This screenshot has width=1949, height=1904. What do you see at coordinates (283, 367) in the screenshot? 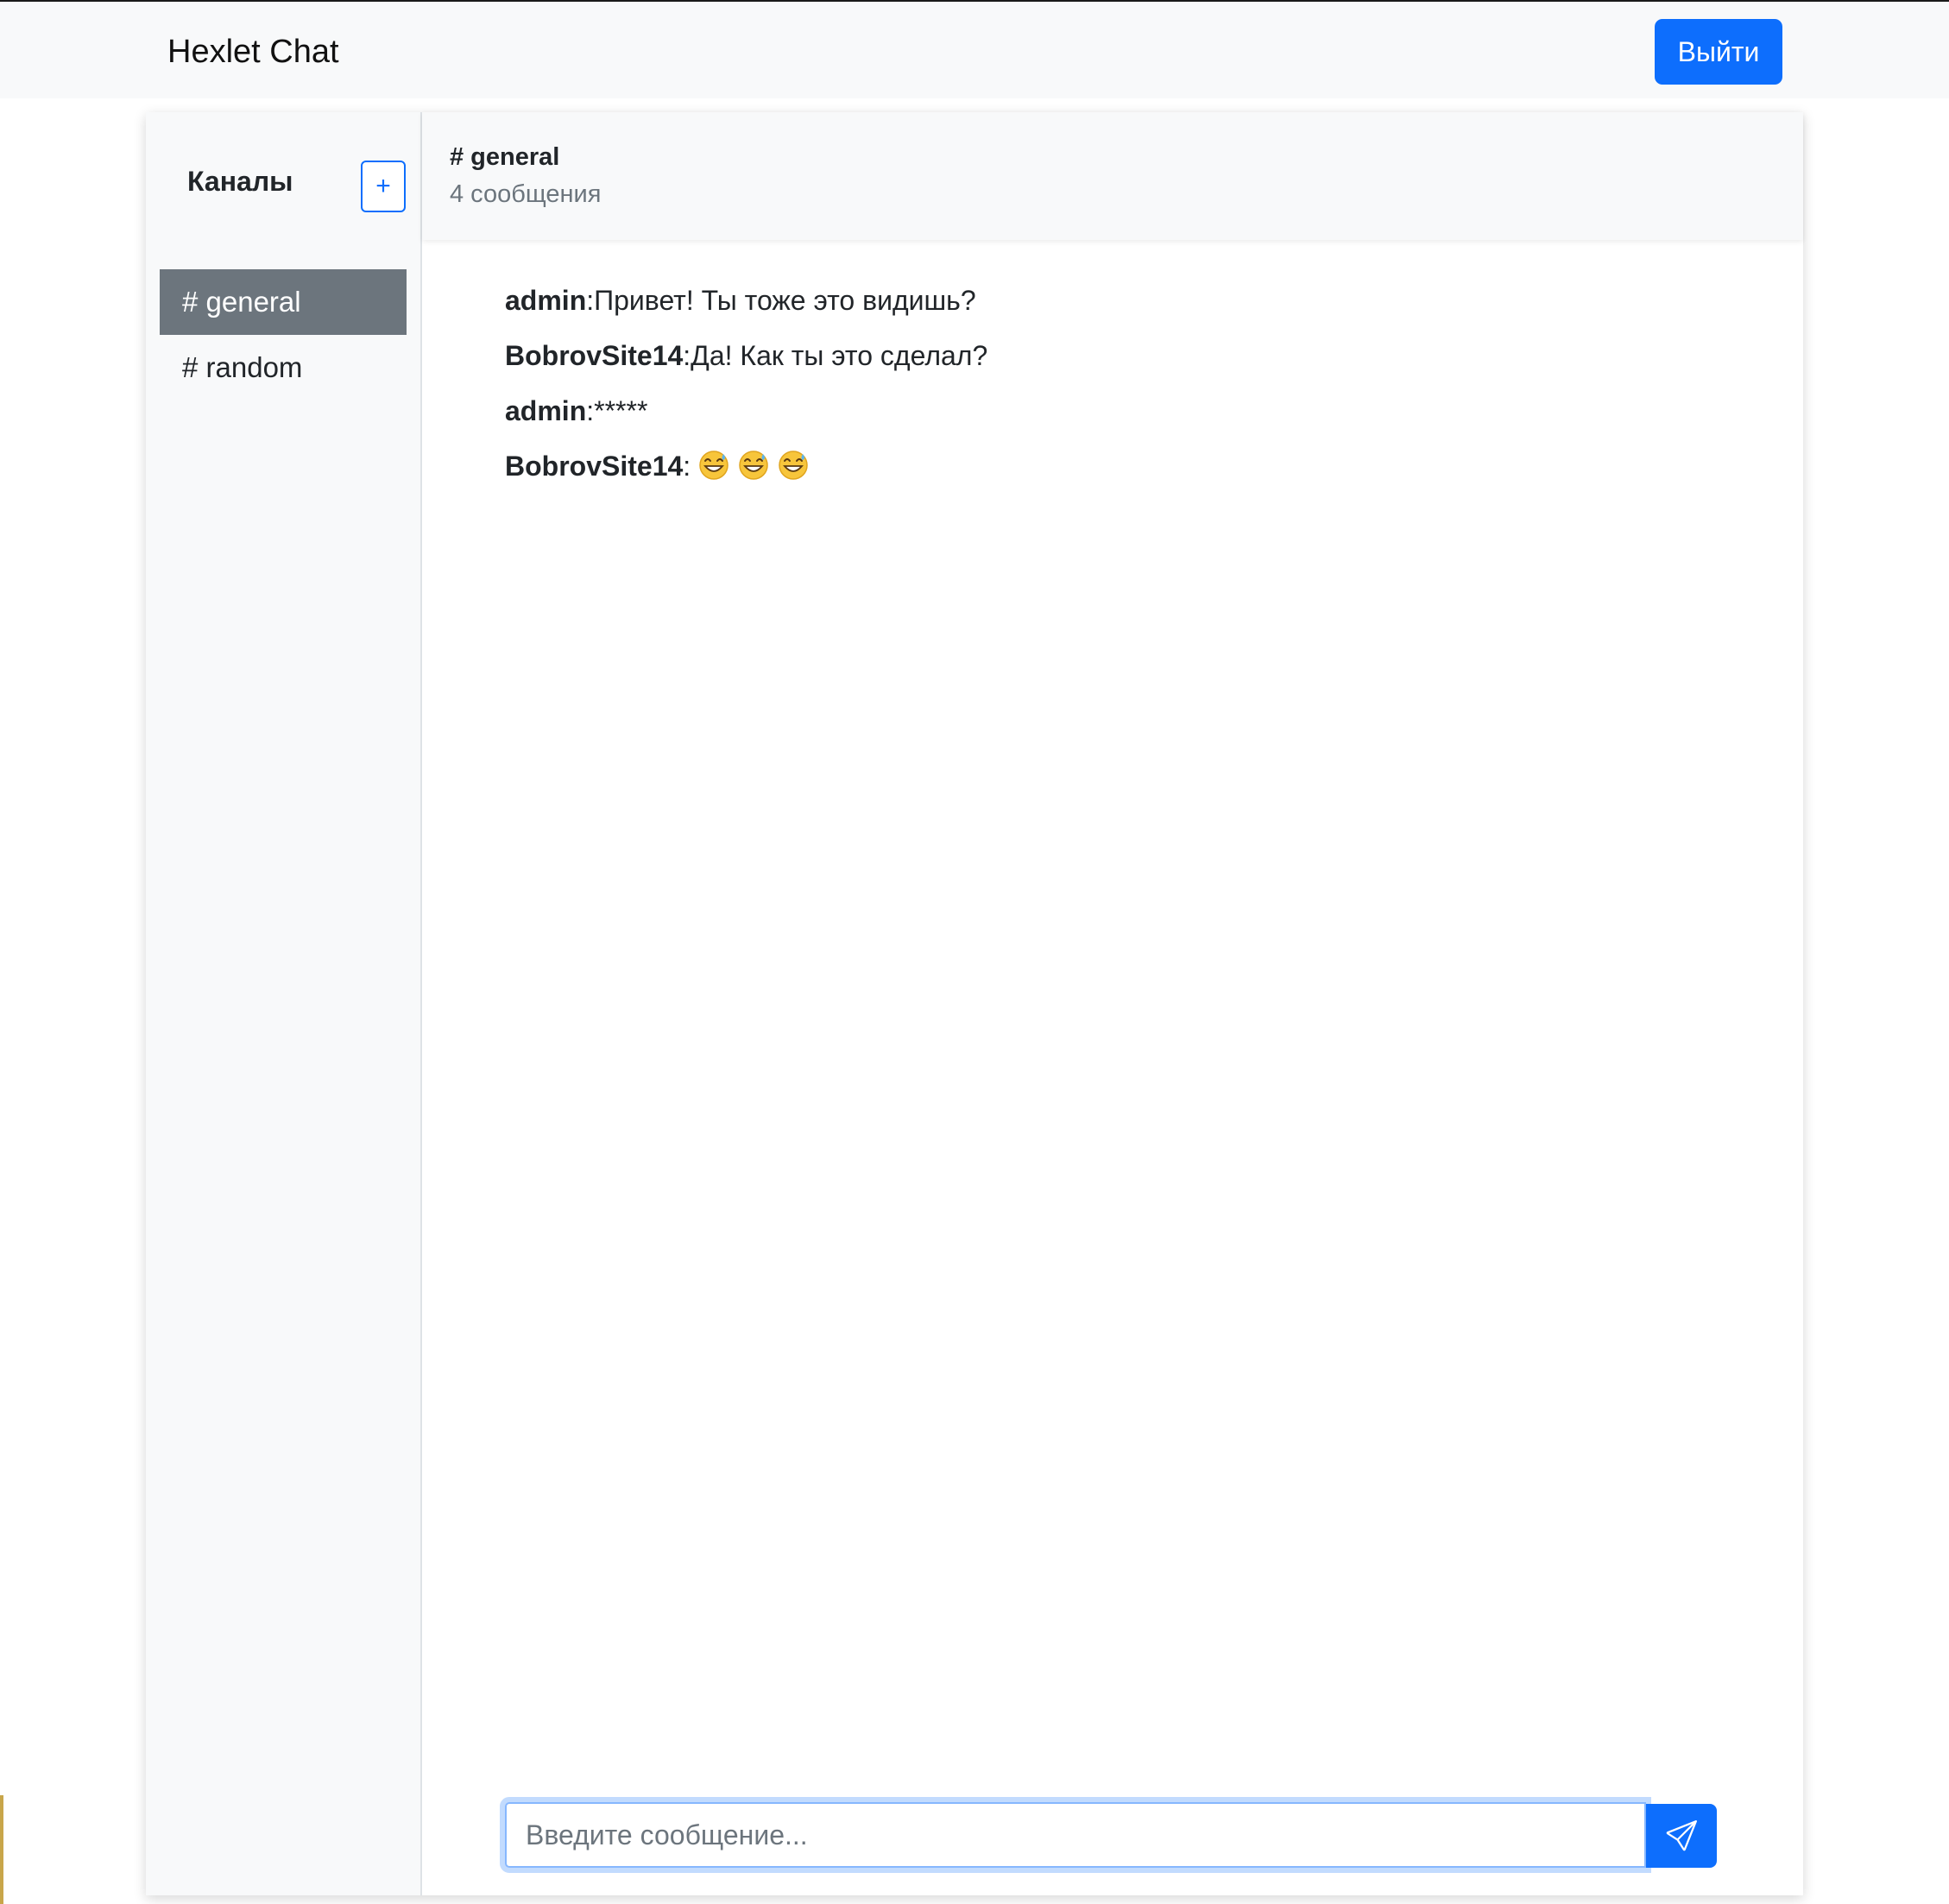
I see `channel-item-random: # random` at bounding box center [283, 367].